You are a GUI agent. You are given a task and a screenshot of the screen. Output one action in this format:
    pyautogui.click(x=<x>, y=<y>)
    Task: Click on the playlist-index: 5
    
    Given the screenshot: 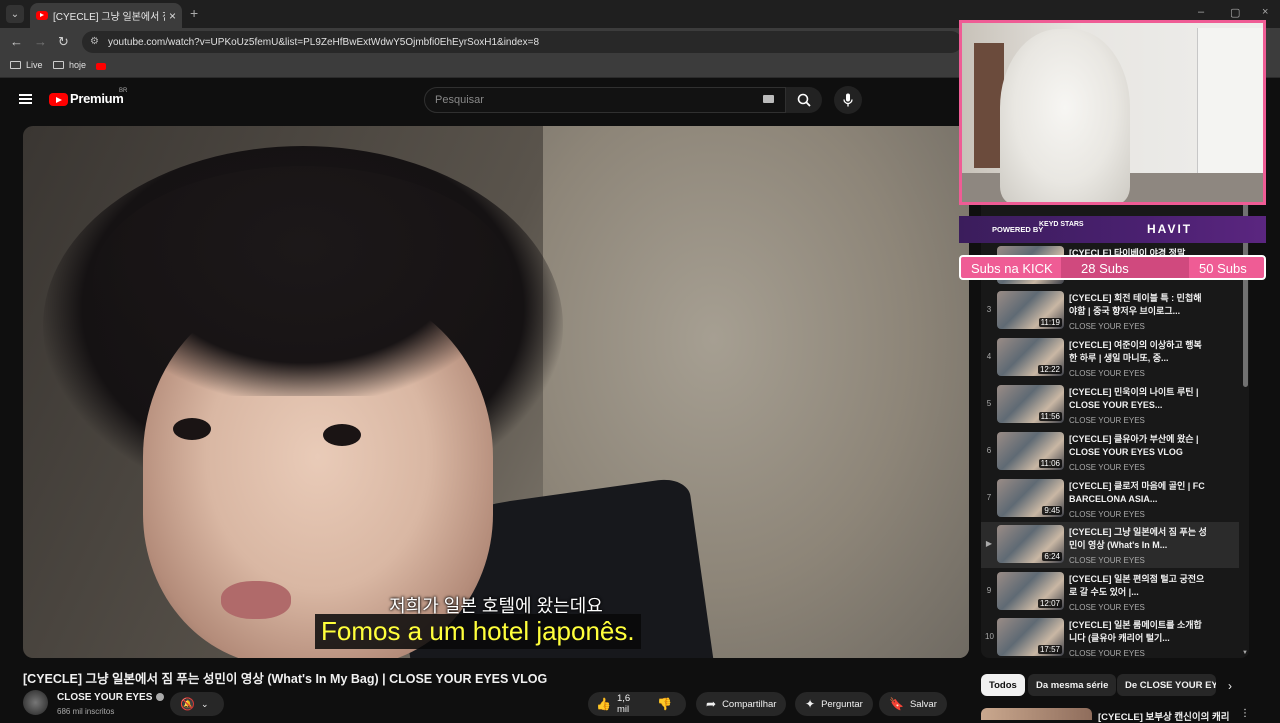 What is the action you would take?
    pyautogui.click(x=989, y=403)
    